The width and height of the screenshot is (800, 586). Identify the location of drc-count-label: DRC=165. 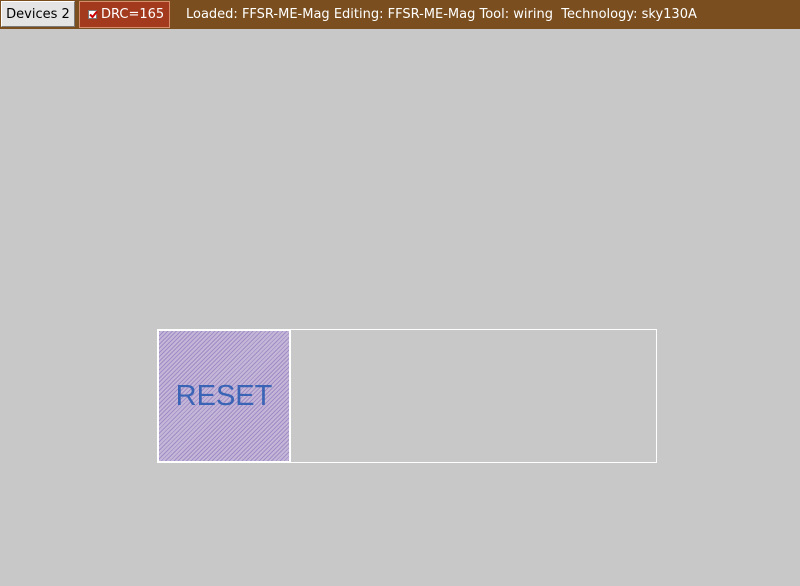
(133, 14).